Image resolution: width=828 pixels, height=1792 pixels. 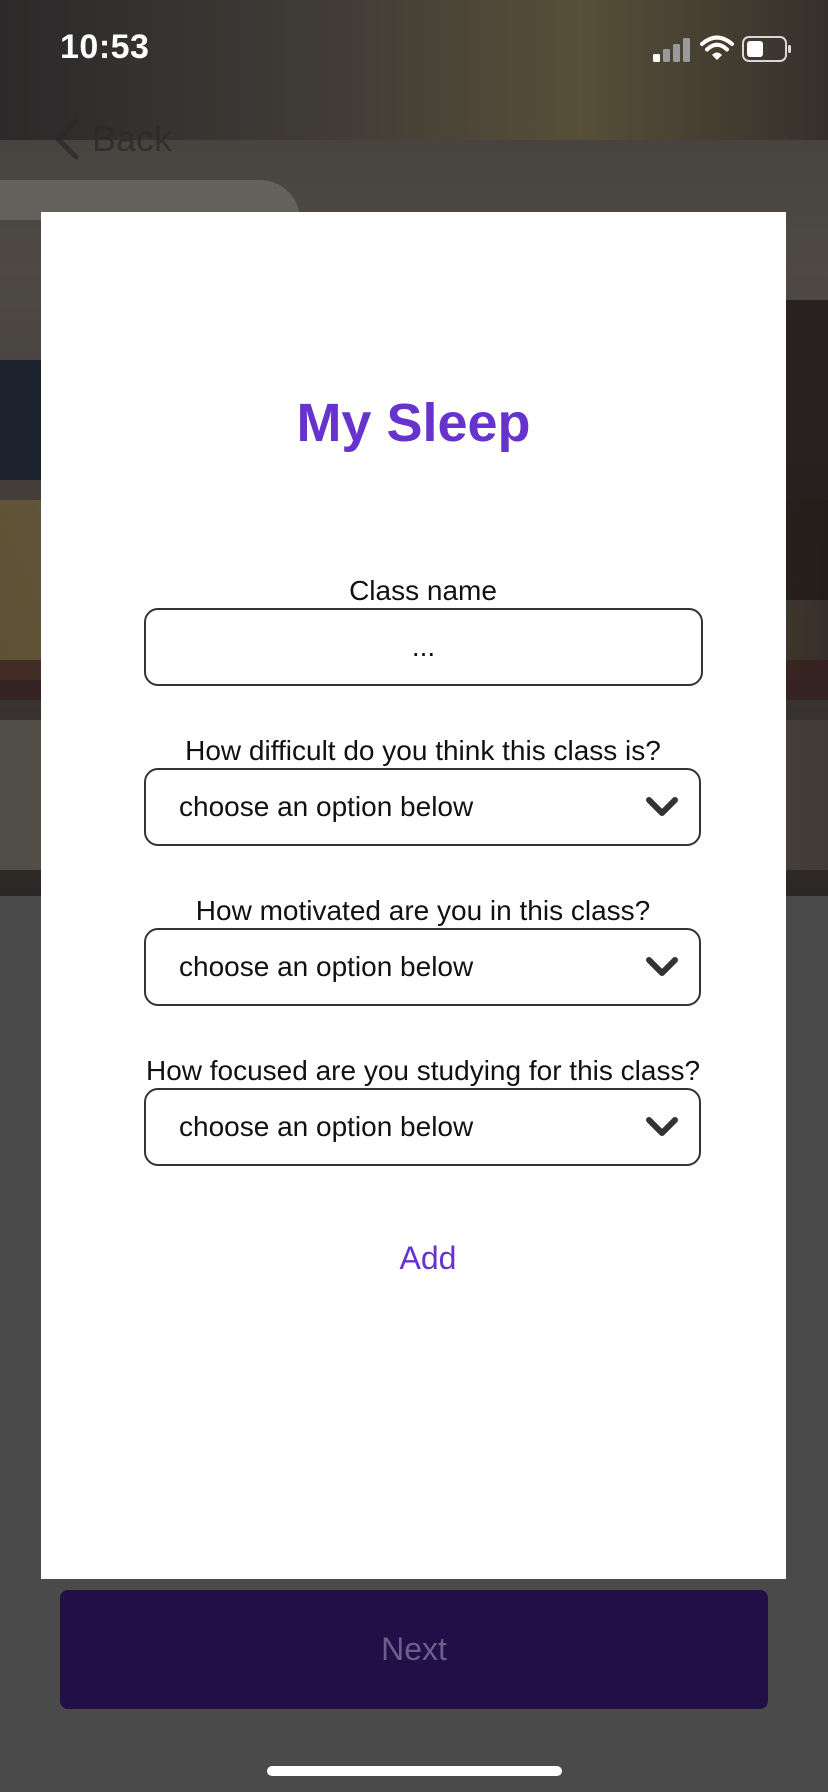 I want to click on motivation-select: choose an option below, so click(x=422, y=967).